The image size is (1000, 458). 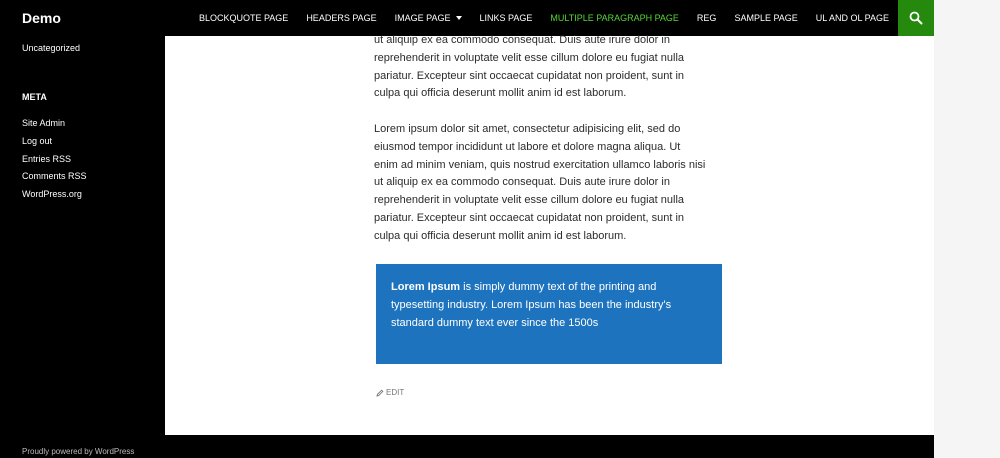 I want to click on edit-link-label: EDIT, so click(x=395, y=392).